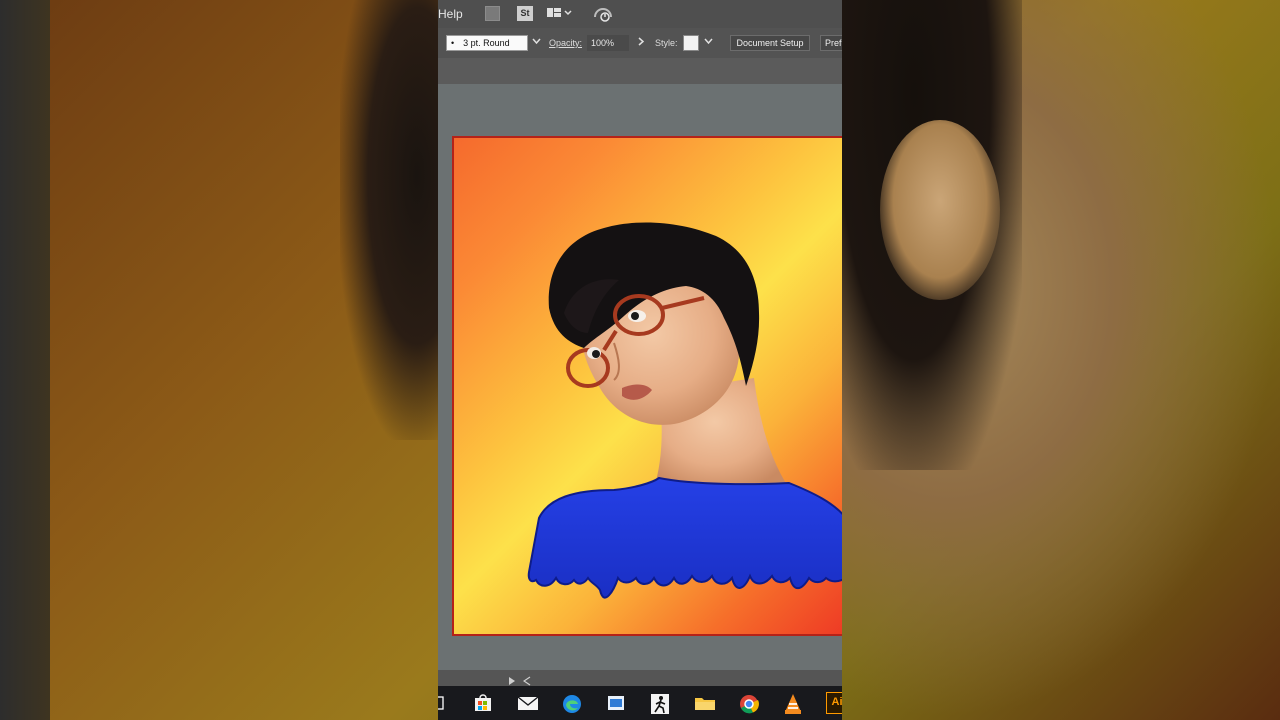 This screenshot has height=720, width=1280. Describe the element at coordinates (528, 703) in the screenshot. I see `mail-icon` at that location.